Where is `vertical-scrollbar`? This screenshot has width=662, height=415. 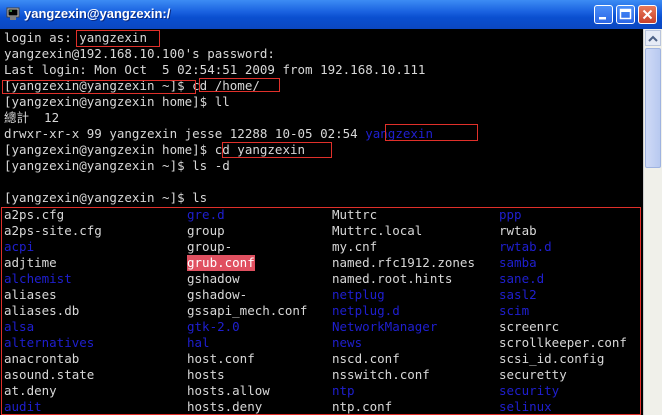
vertical-scrollbar is located at coordinates (652, 222).